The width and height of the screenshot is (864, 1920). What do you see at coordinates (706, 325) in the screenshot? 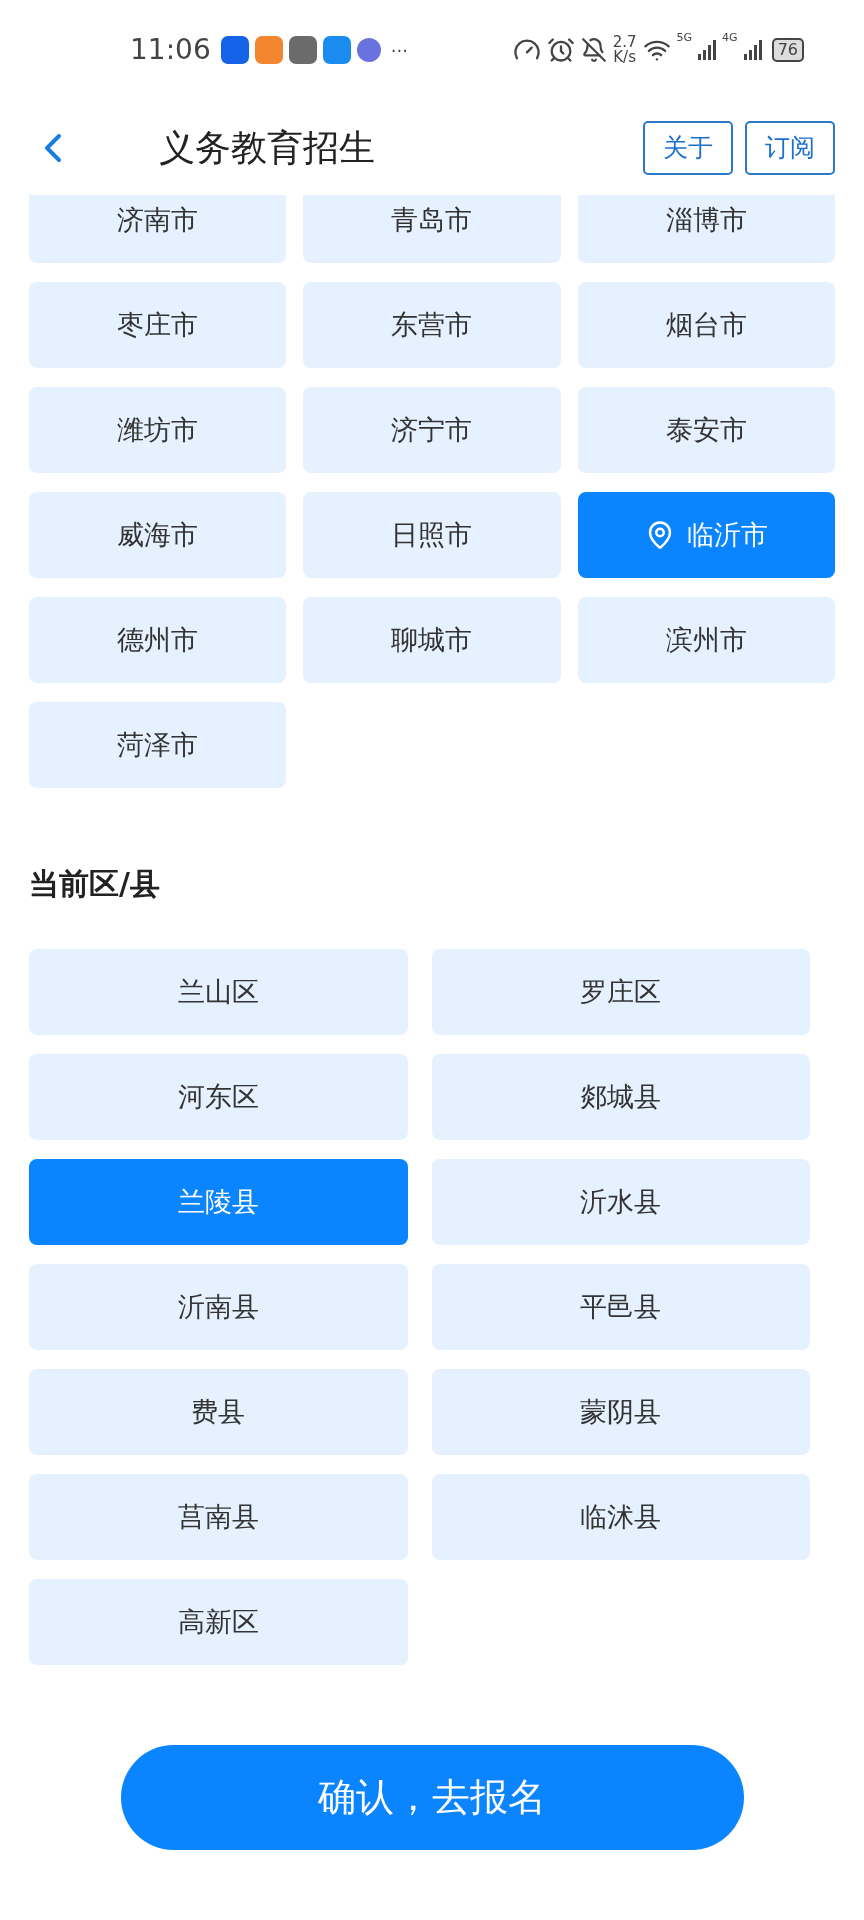
I see `option-tile: 烟台市` at bounding box center [706, 325].